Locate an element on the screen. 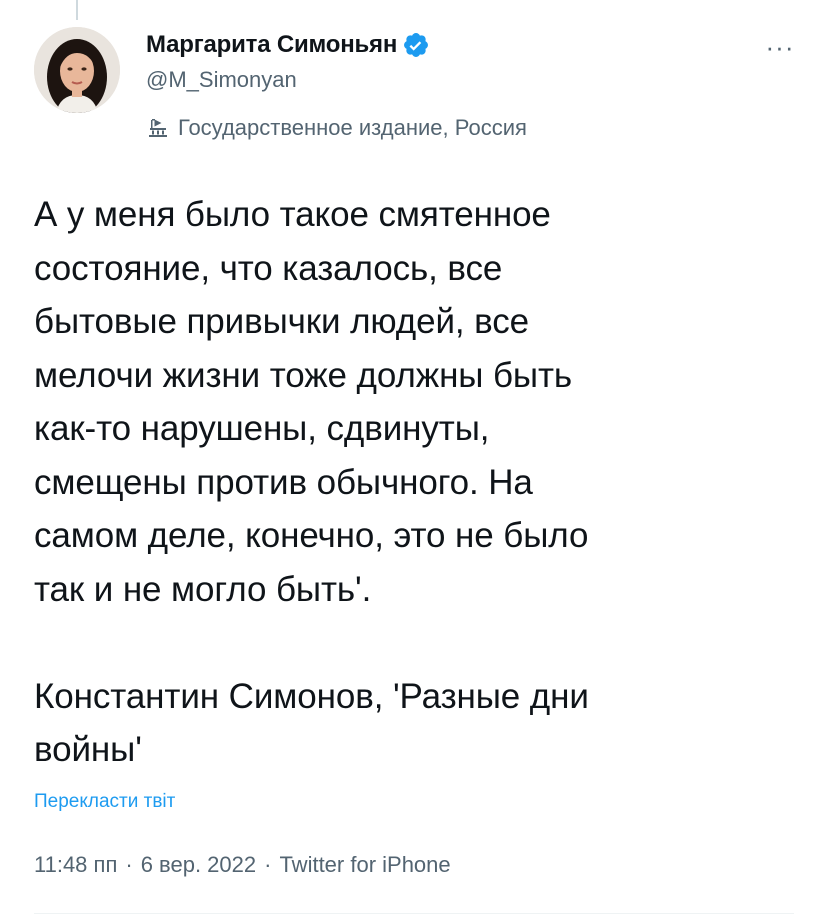 The width and height of the screenshot is (828, 918). tweet-source-client: Twitter for iPhone is located at coordinates (364, 865).